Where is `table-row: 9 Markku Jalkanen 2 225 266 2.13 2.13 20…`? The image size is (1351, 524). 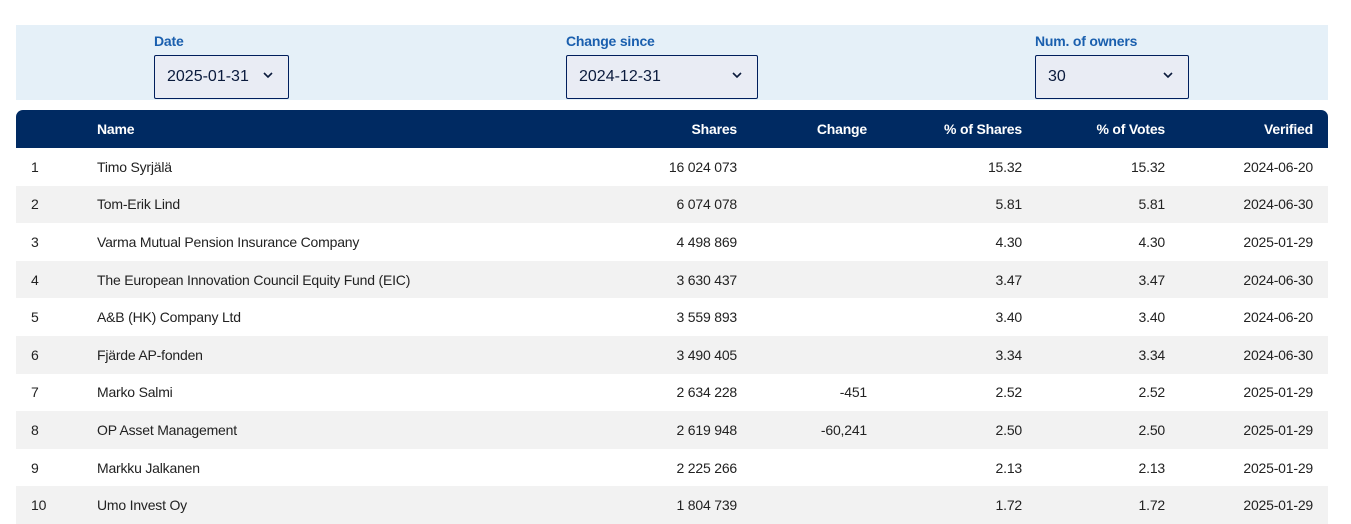
table-row: 9 Markku Jalkanen 2 225 266 2.13 2.13 20… is located at coordinates (672, 468).